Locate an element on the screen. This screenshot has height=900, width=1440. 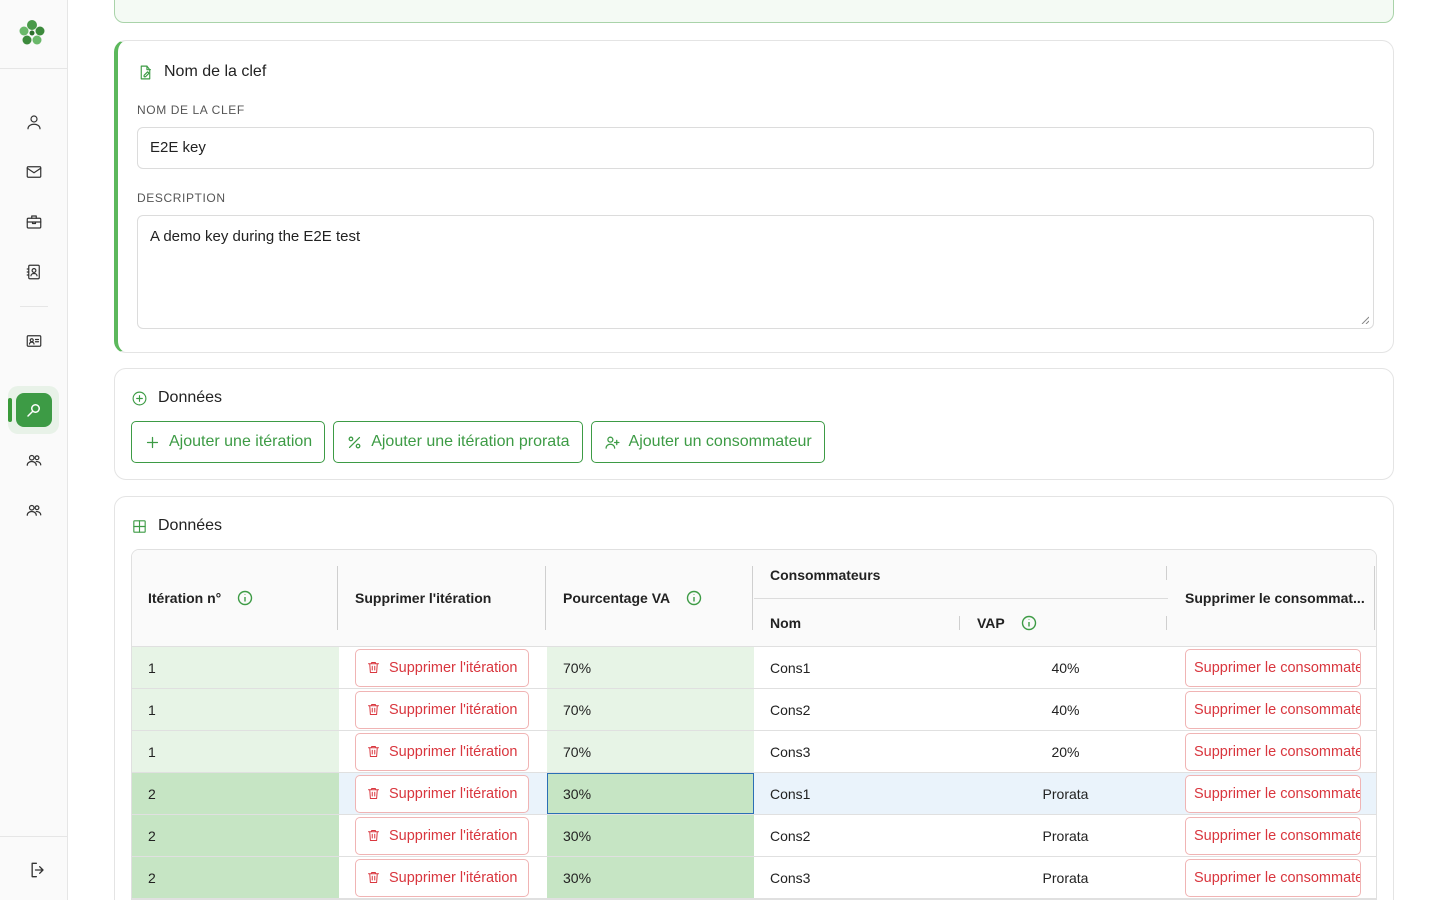
header-iteration: Itération n° is located at coordinates (200, 598).